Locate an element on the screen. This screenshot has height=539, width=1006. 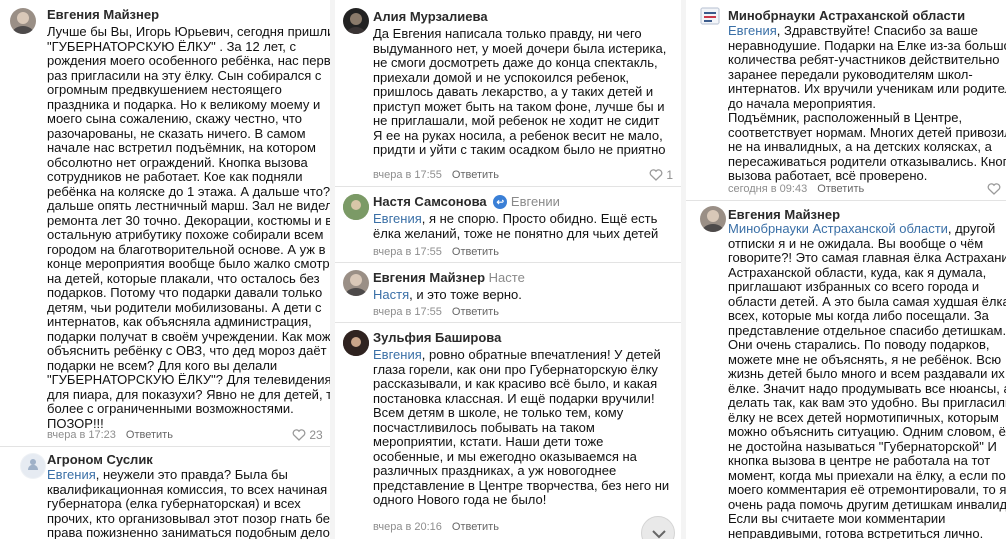
reply-to-name: Насте is located at coordinates (507, 277).